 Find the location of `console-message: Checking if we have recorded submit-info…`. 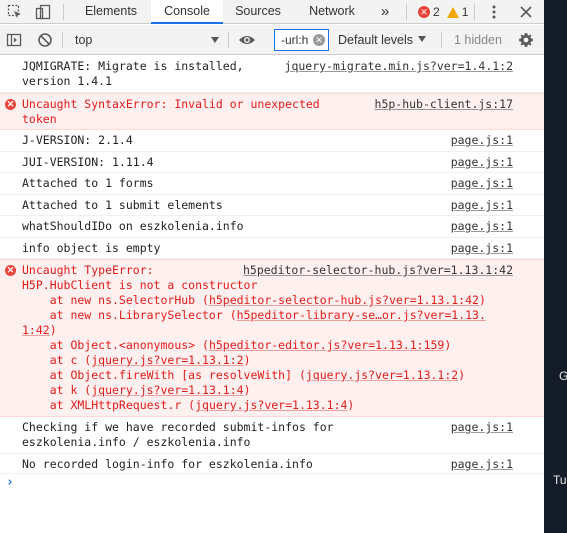

console-message: Checking if we have recorded submit-info… is located at coordinates (272, 435).